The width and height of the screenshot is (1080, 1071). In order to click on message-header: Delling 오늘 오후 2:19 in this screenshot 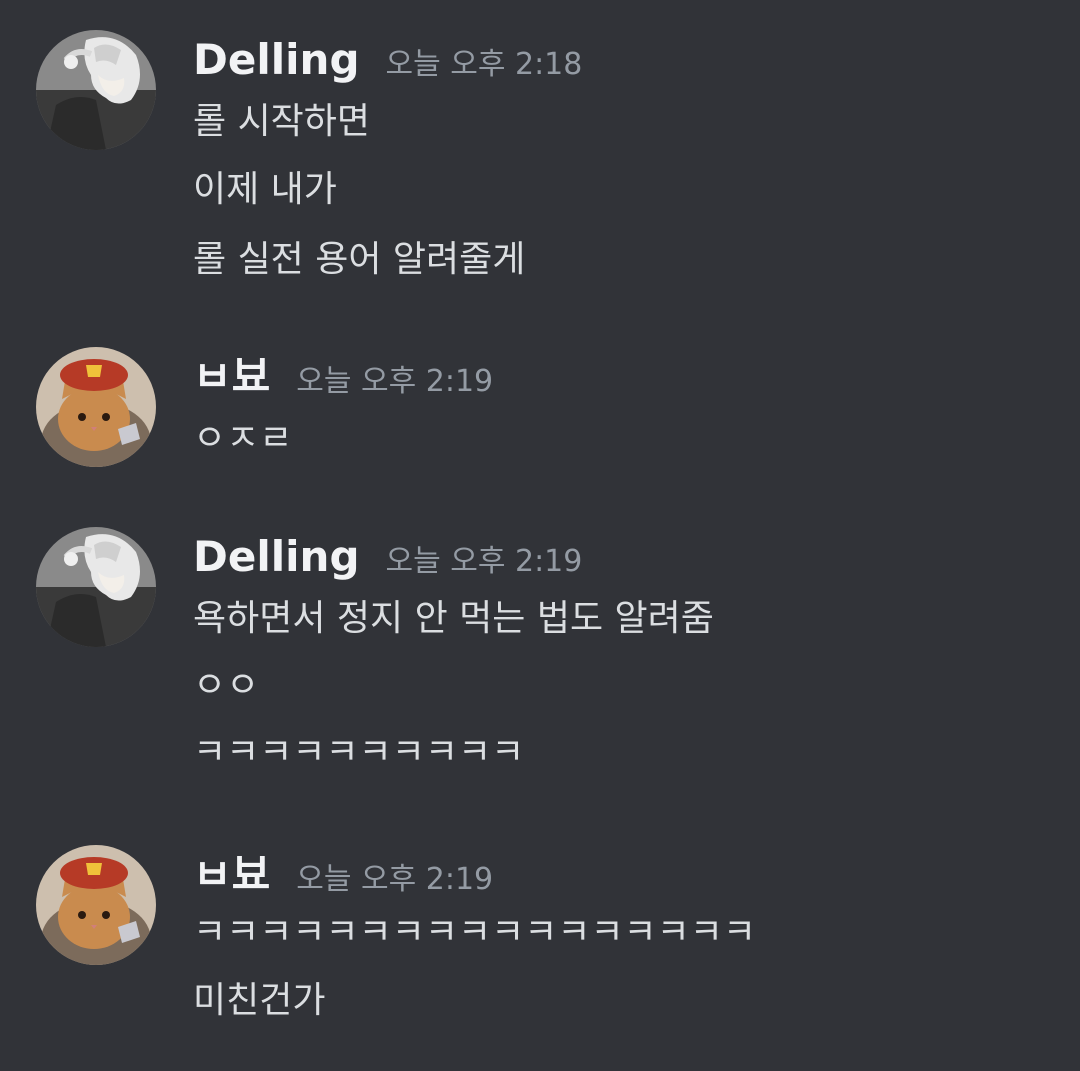, I will do `click(387, 557)`.